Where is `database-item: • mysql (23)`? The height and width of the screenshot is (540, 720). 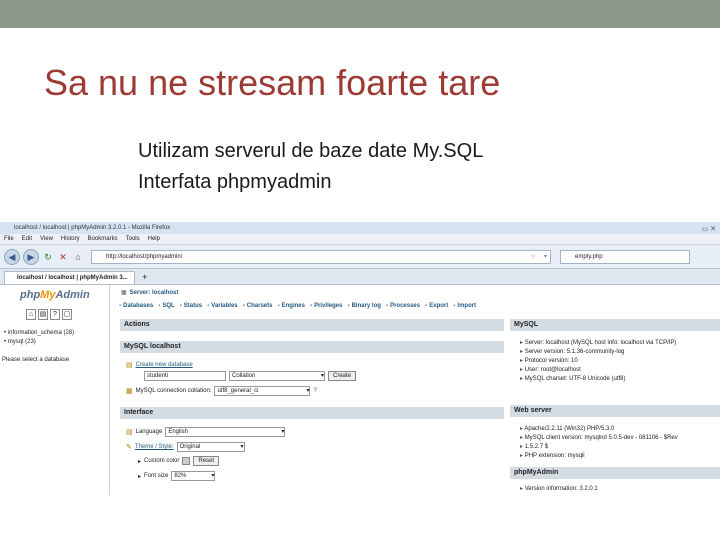 database-item: • mysql (23) is located at coordinates (39, 342).